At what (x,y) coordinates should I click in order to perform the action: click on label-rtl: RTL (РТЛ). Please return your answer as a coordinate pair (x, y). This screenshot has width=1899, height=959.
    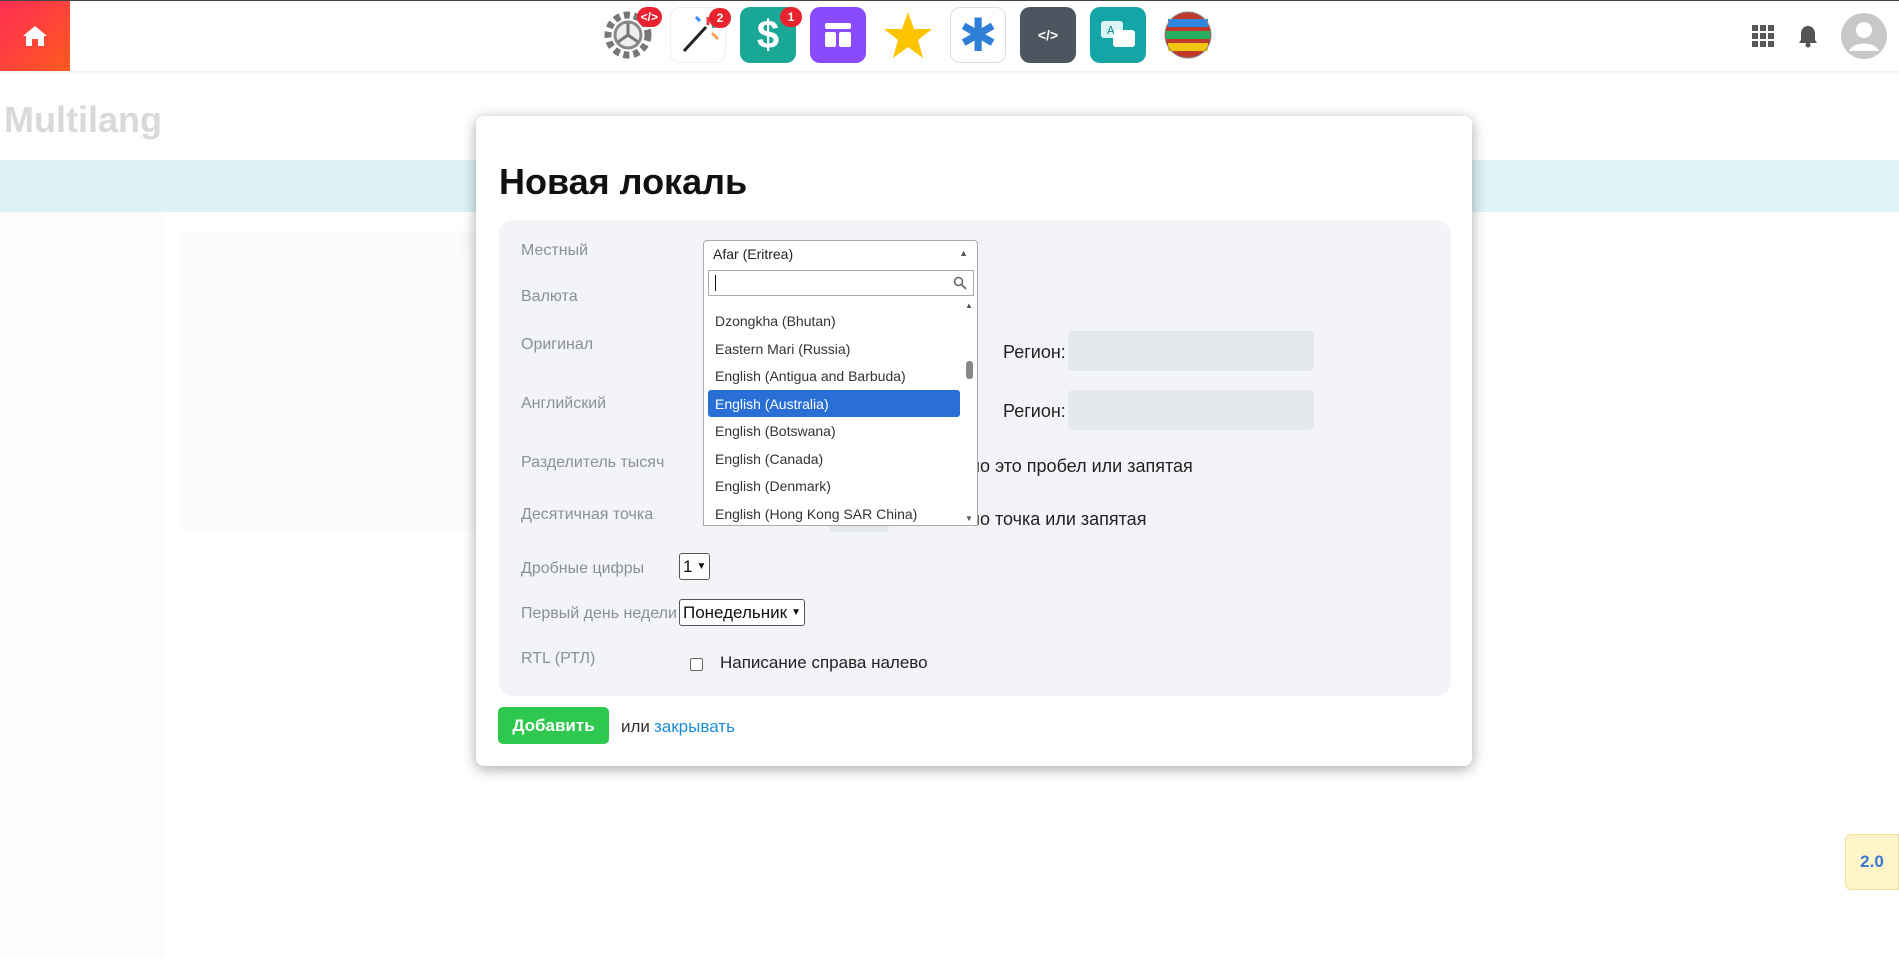
    Looking at the image, I should click on (558, 658).